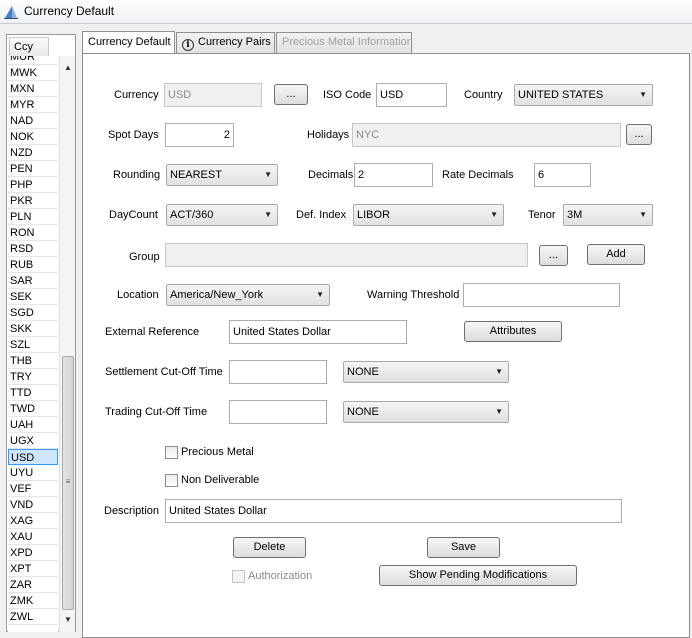 Image resolution: width=692 pixels, height=638 pixels. I want to click on list-item: MWK, so click(33, 73).